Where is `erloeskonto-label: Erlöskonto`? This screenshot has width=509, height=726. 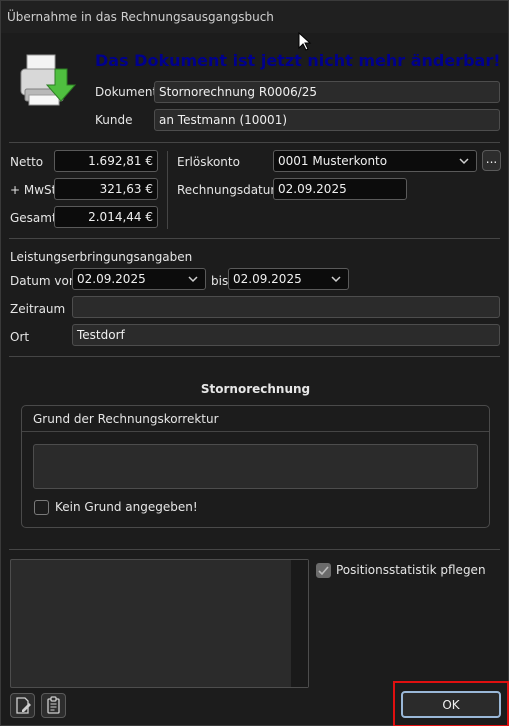 erloeskonto-label: Erlöskonto is located at coordinates (208, 162).